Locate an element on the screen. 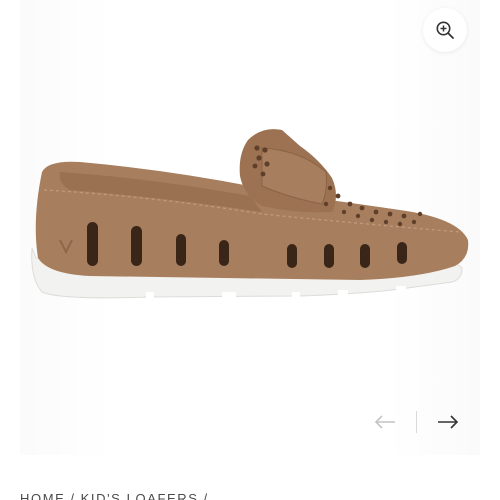 This screenshot has height=500, width=500. arrow-left-icon is located at coordinates (384, 422).